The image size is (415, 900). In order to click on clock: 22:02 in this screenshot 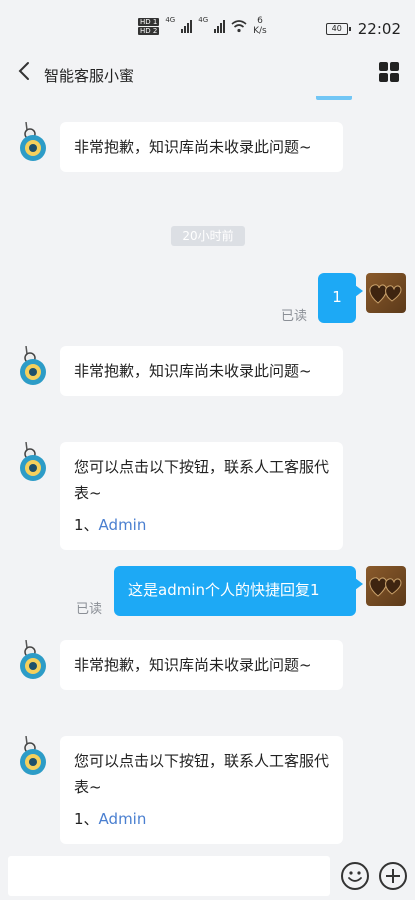, I will do `click(379, 29)`.